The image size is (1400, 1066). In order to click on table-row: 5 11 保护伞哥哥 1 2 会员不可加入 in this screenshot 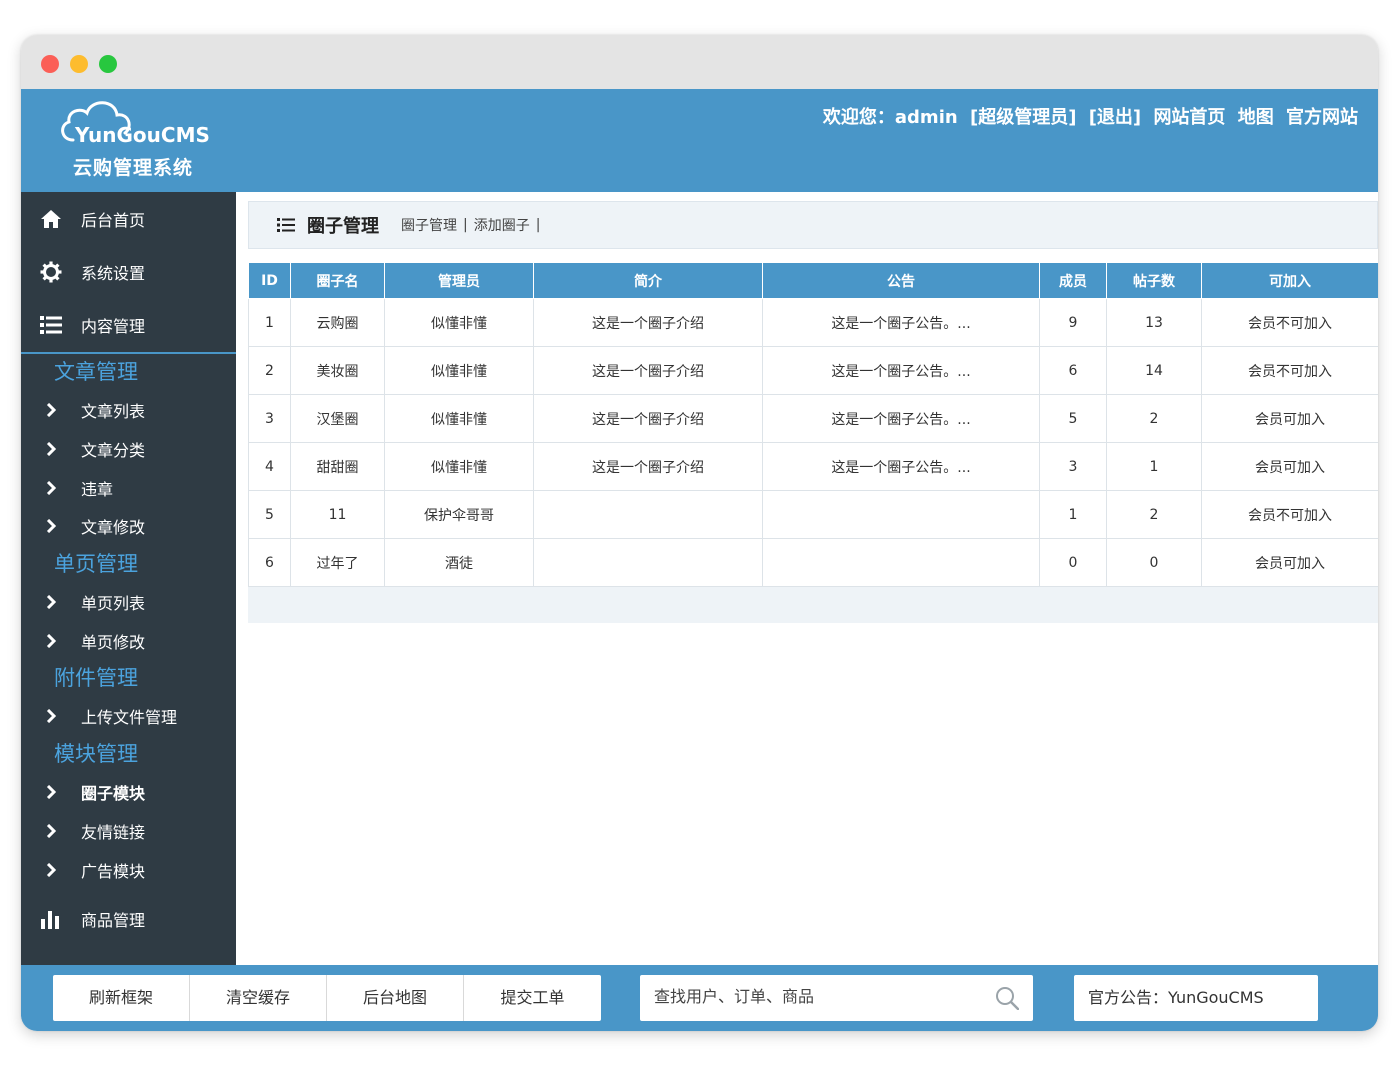, I will do `click(813, 514)`.